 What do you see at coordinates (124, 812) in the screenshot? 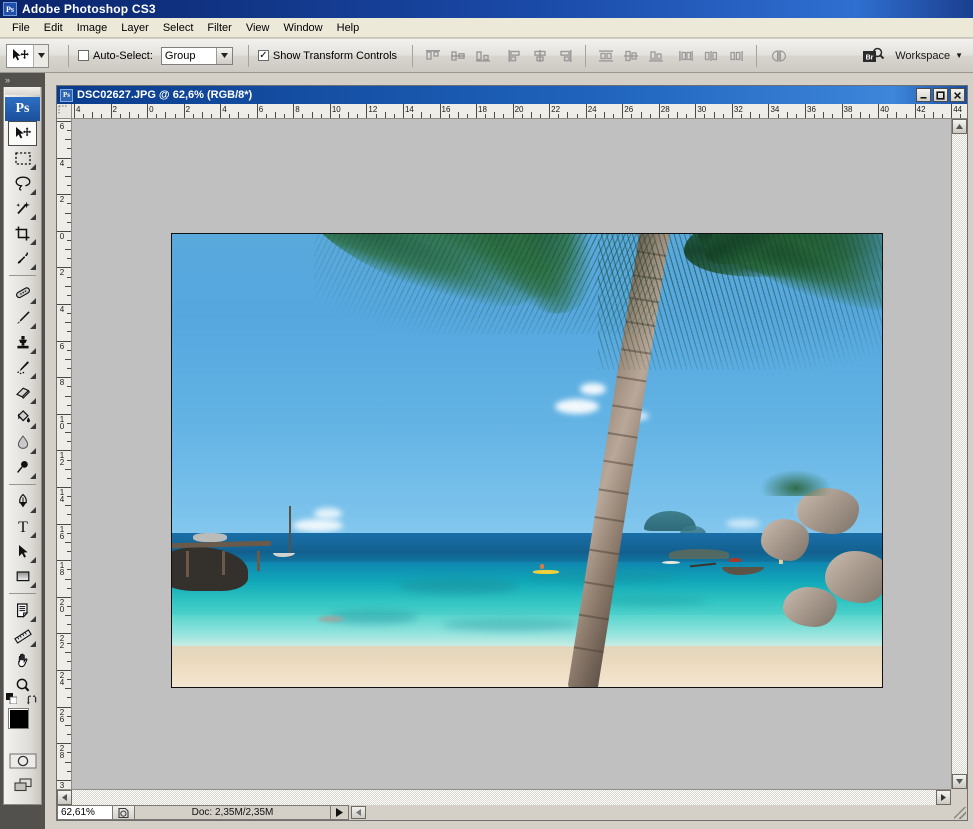
I see `preview-thumbnail-icon` at bounding box center [124, 812].